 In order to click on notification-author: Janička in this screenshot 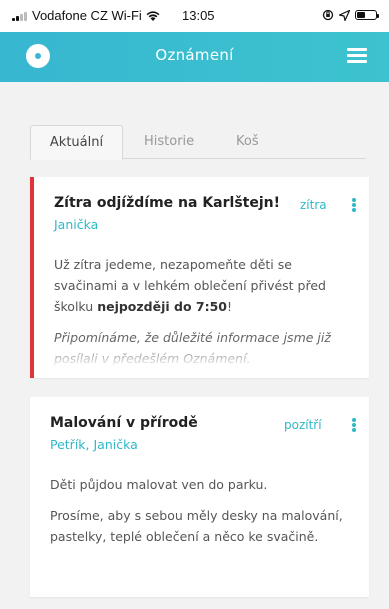, I will do `click(76, 224)`.